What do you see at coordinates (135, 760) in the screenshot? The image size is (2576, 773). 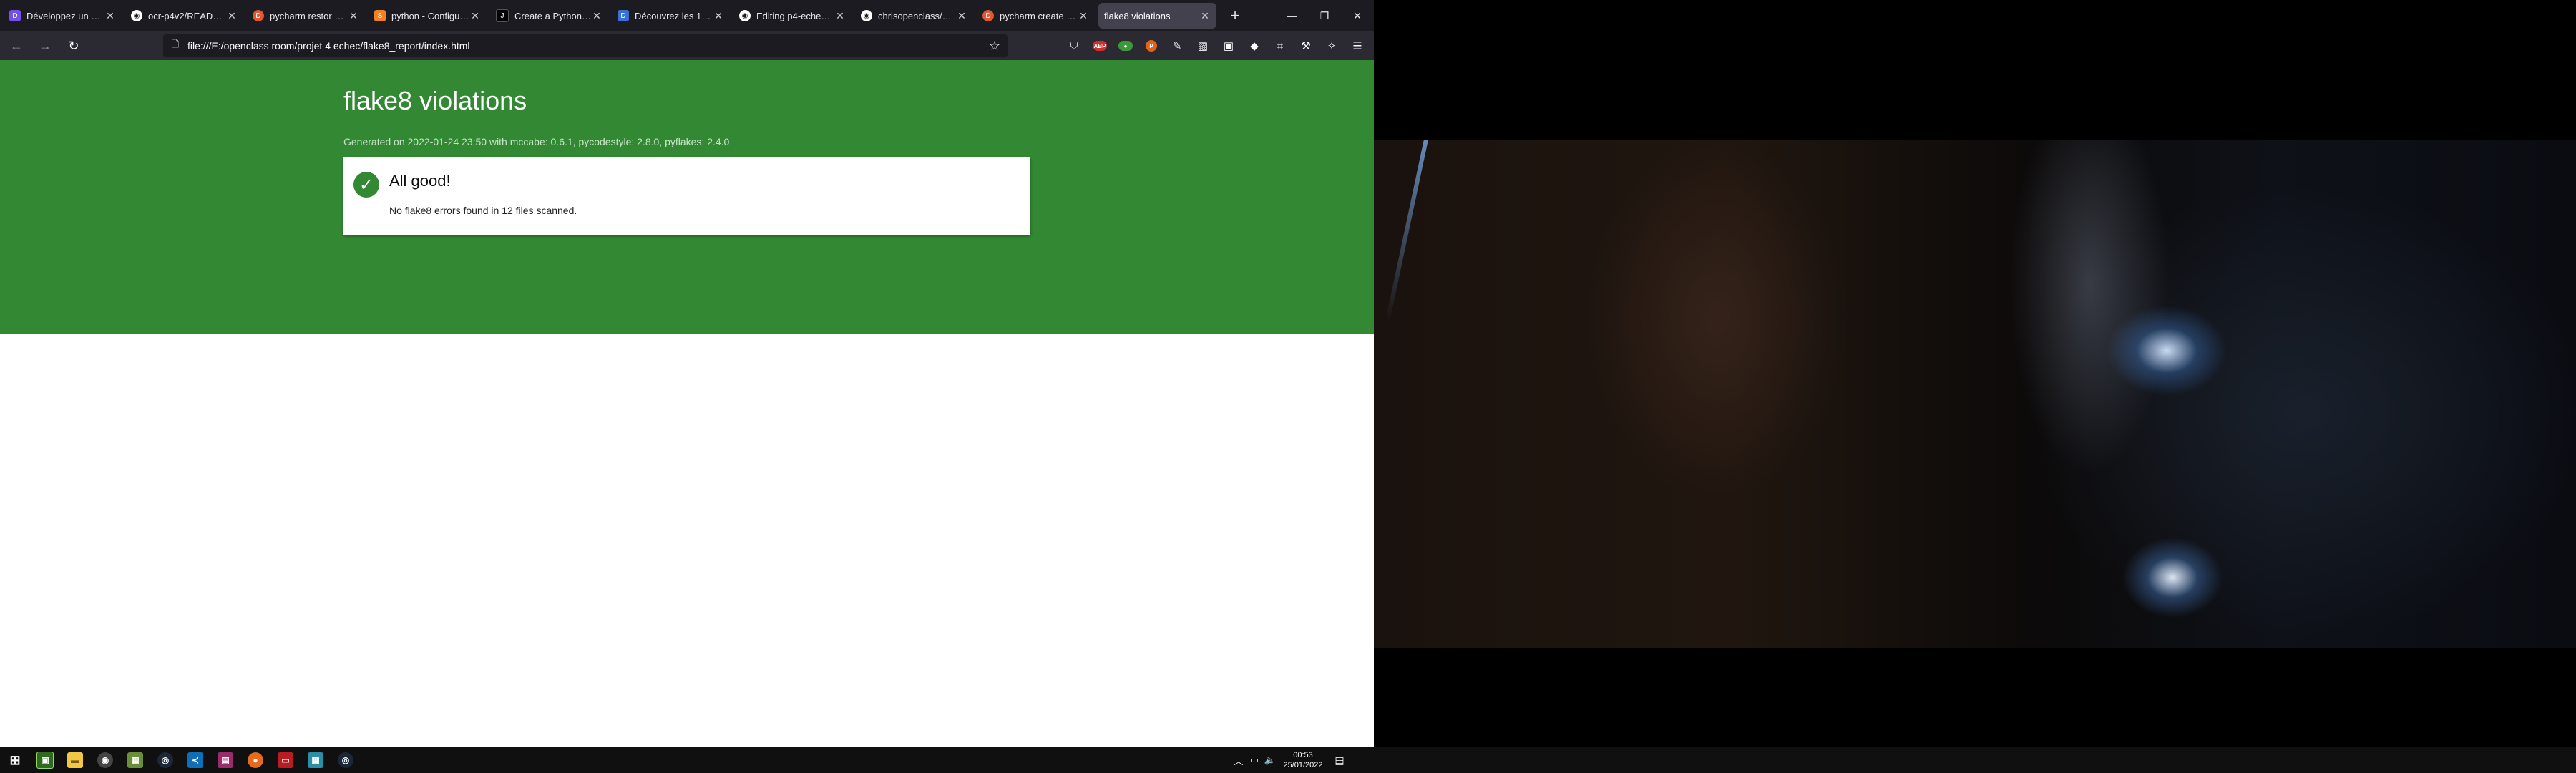 I see `minecraft-icon: ▦` at bounding box center [135, 760].